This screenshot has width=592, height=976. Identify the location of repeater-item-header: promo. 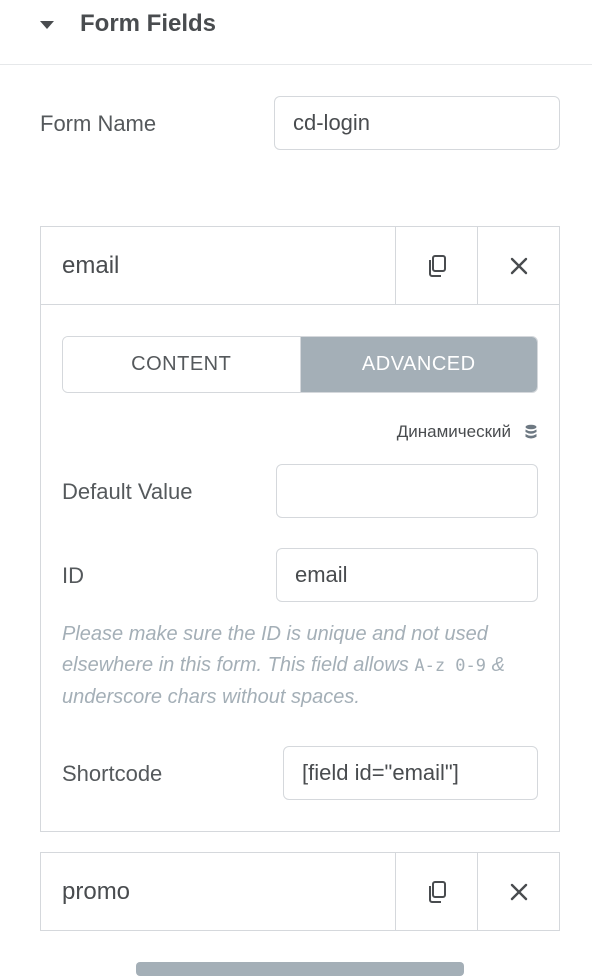
(300, 891).